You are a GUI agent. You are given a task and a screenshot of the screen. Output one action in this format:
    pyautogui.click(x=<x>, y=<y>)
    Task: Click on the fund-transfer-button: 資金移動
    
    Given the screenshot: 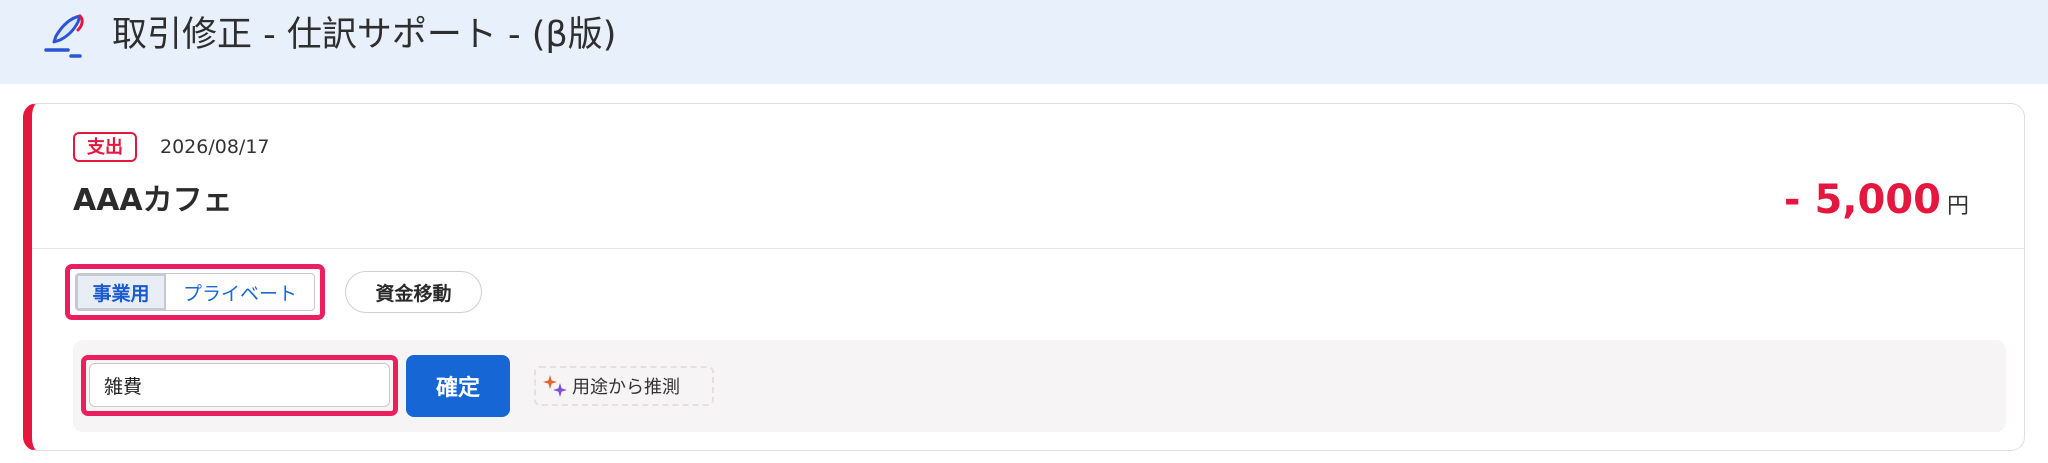 What is the action you would take?
    pyautogui.click(x=413, y=292)
    